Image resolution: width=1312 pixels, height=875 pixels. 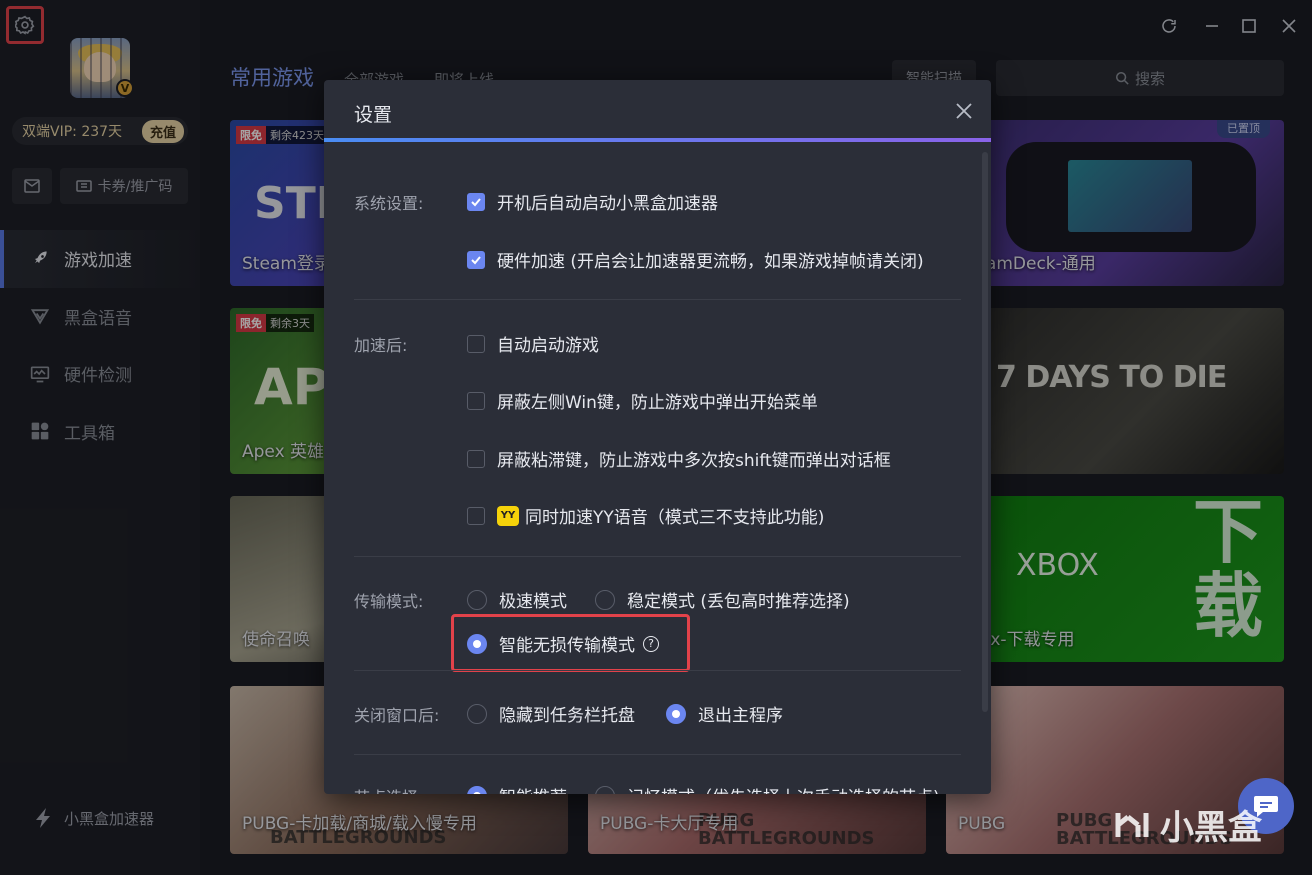 I want to click on mode-smart-option: 智能无损传输模式 ?, so click(x=563, y=643).